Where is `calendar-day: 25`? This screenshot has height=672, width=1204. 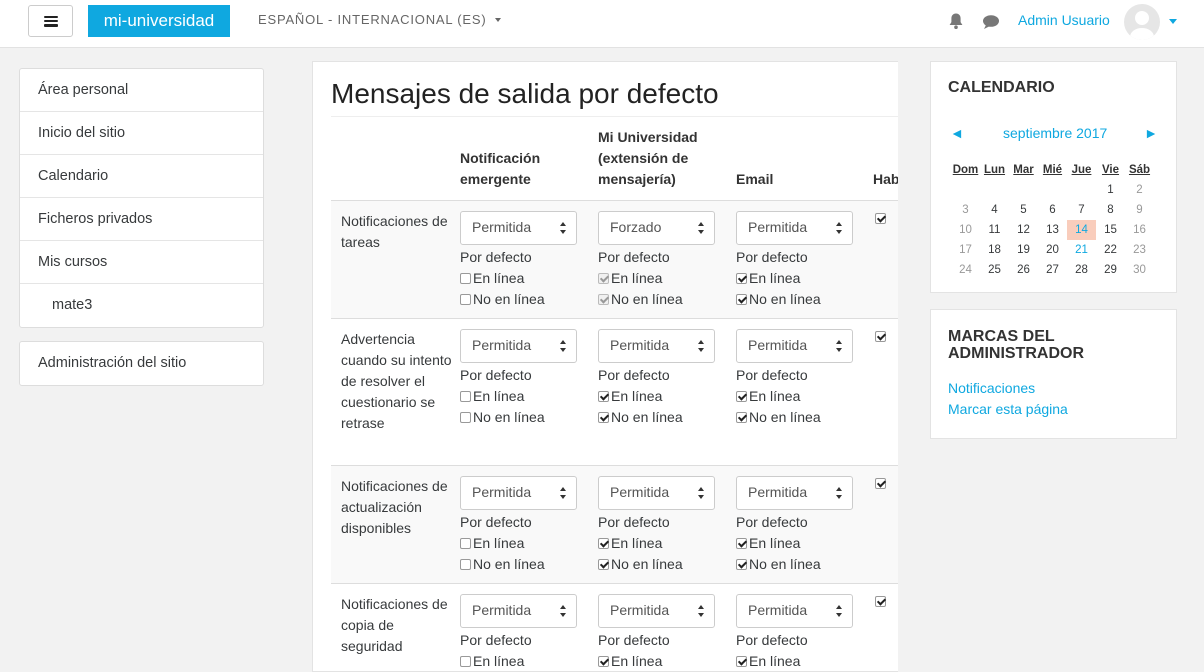
calendar-day: 25 is located at coordinates (994, 270).